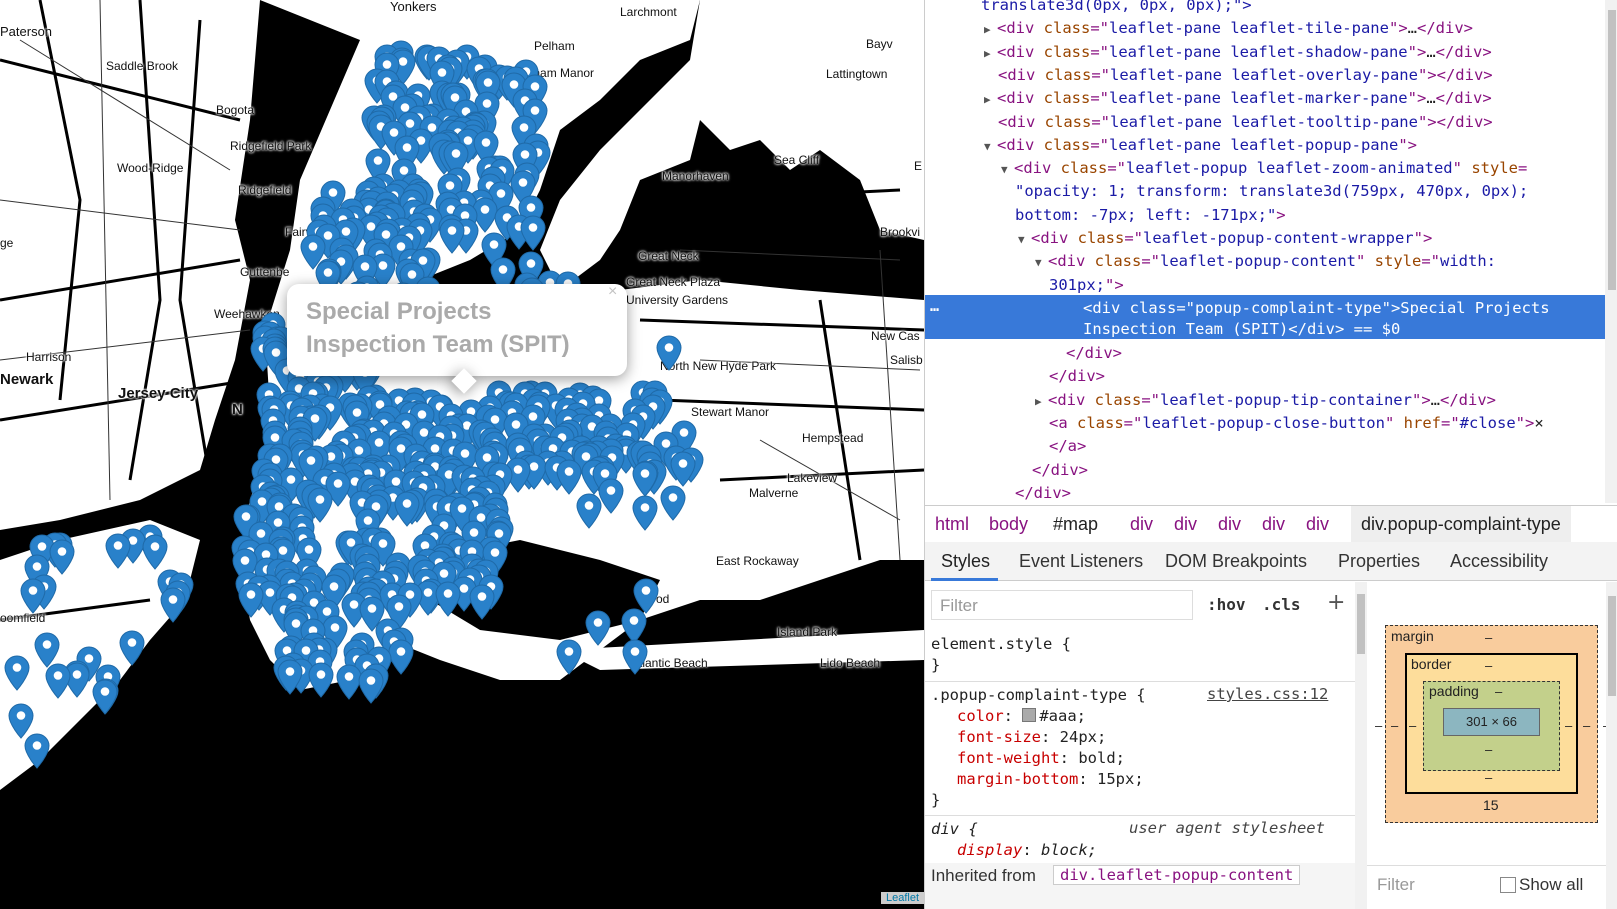 The width and height of the screenshot is (1617, 909). I want to click on hov-toggle: :hov, so click(1226, 604).